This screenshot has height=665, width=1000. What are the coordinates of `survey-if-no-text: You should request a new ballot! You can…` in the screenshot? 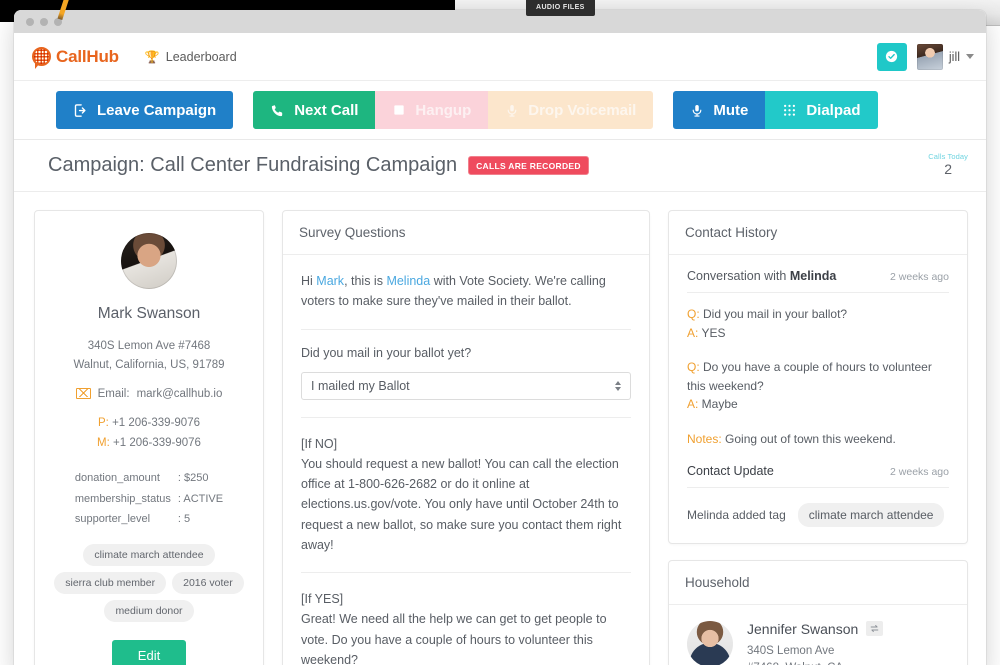 It's located at (461, 504).